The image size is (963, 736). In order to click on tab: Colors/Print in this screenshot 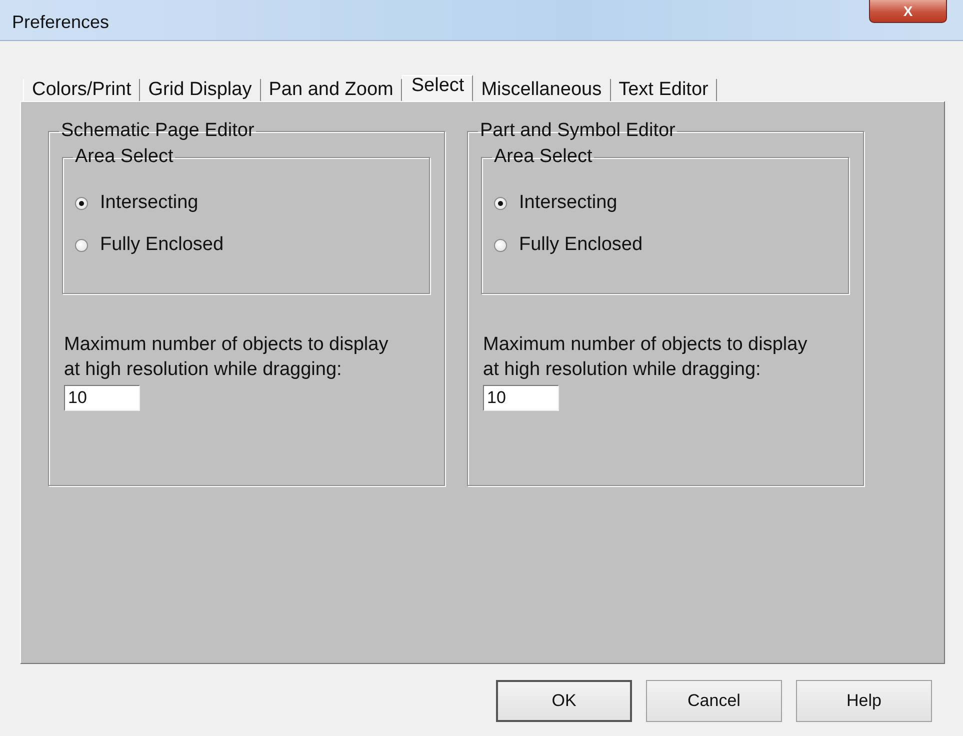, I will do `click(81, 90)`.